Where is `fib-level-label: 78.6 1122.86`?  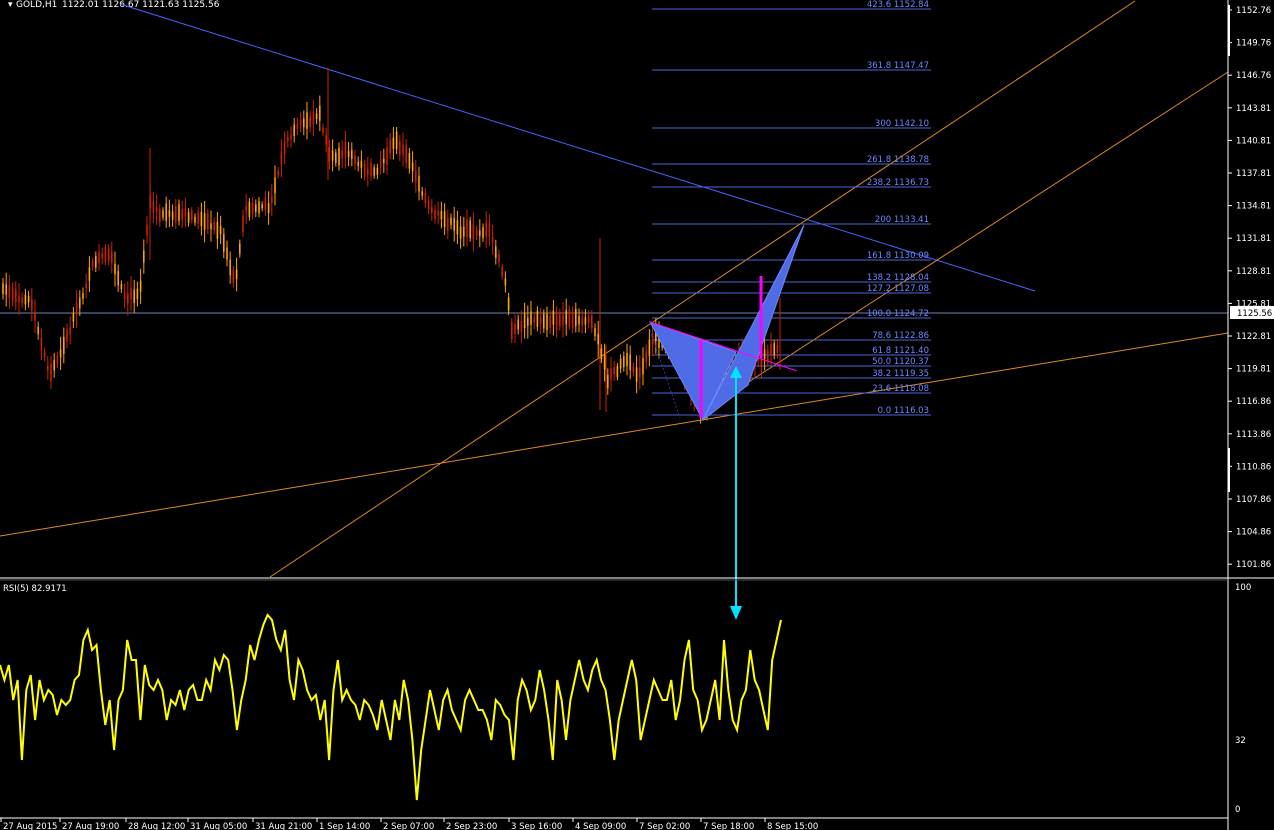
fib-level-label: 78.6 1122.86 is located at coordinates (900, 336).